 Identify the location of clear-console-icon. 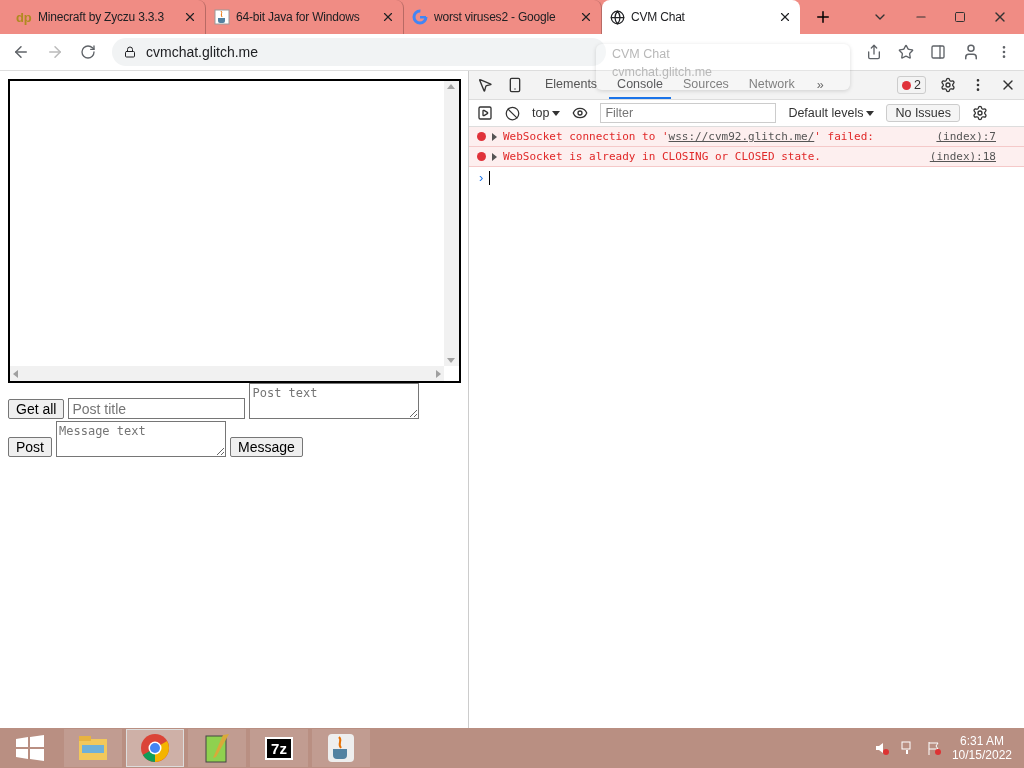
(512, 113).